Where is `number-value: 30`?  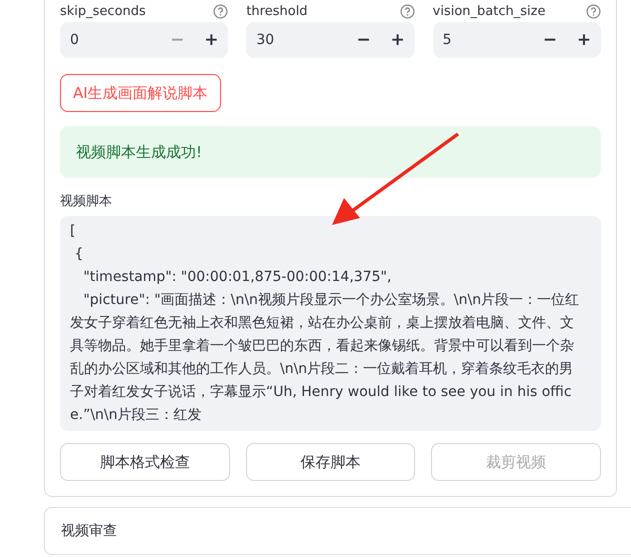
number-value: 30 is located at coordinates (266, 40).